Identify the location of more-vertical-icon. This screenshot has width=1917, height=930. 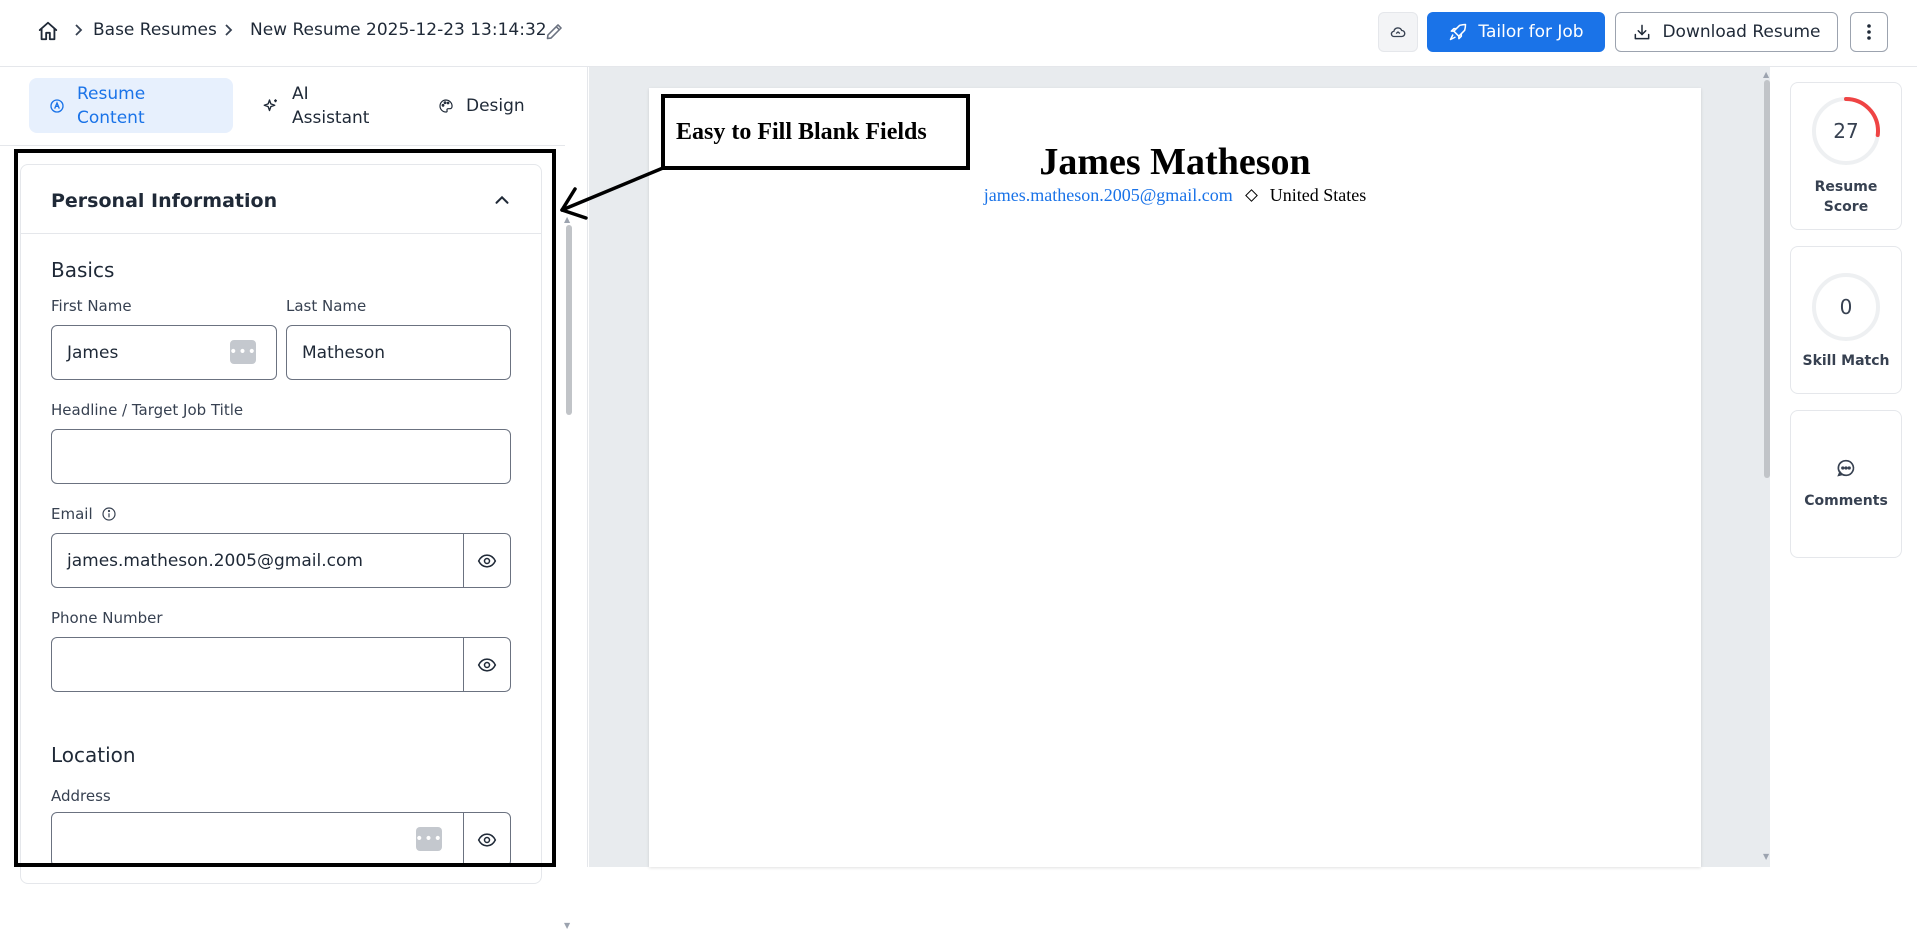
(1869, 32).